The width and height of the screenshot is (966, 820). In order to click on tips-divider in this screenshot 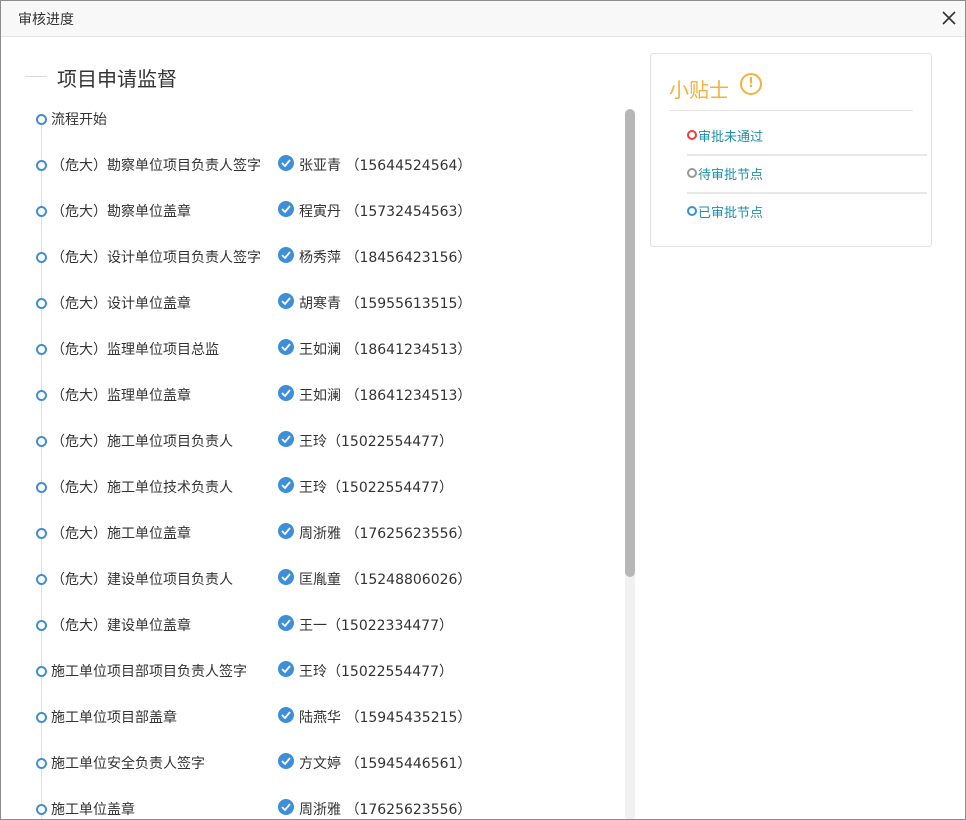, I will do `click(791, 110)`.